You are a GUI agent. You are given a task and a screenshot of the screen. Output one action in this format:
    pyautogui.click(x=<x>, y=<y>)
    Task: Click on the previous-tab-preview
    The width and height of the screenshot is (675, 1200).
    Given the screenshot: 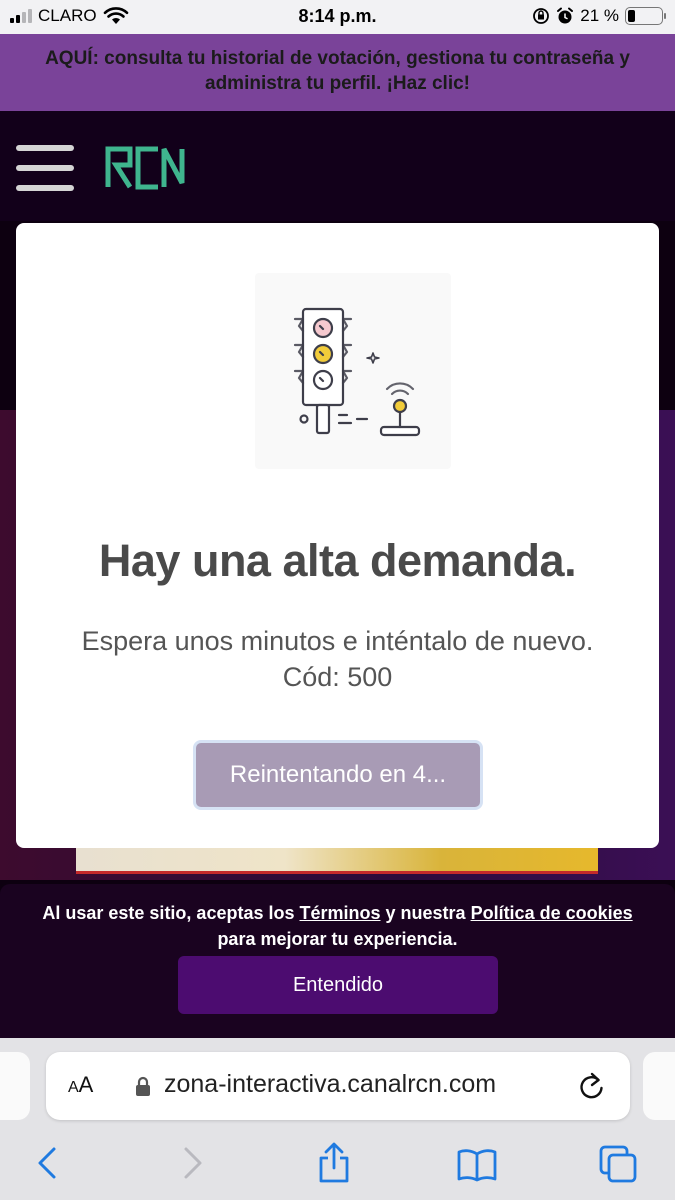 What is the action you would take?
    pyautogui.click(x=15, y=1086)
    